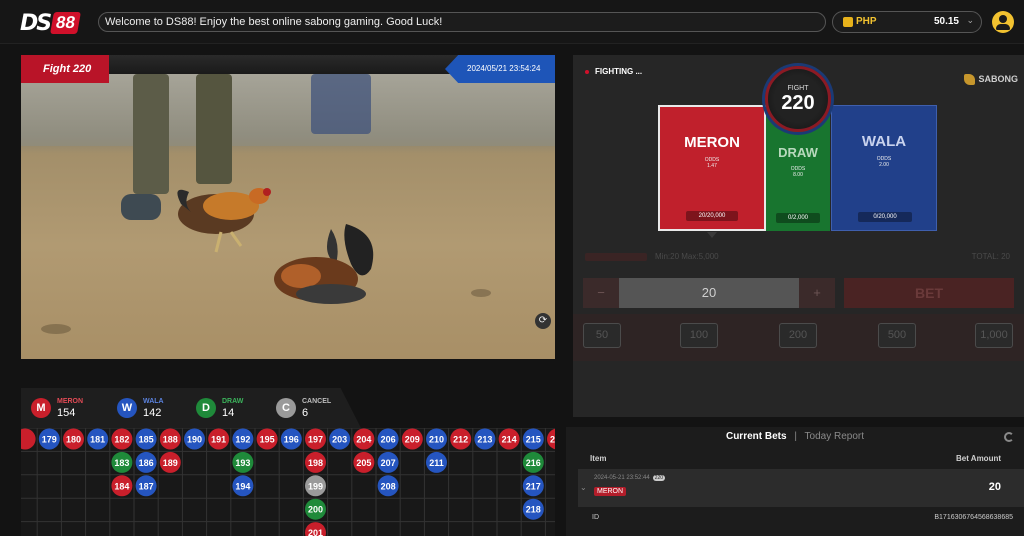 The width and height of the screenshot is (1024, 536). What do you see at coordinates (228, 413) in the screenshot?
I see `stat-count: 14` at bounding box center [228, 413].